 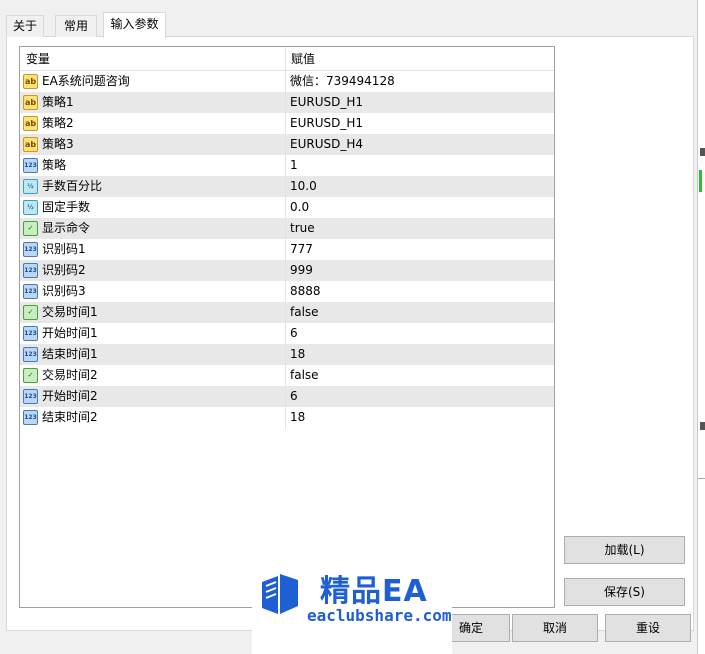 I want to click on value-cell: 999, so click(x=299, y=270).